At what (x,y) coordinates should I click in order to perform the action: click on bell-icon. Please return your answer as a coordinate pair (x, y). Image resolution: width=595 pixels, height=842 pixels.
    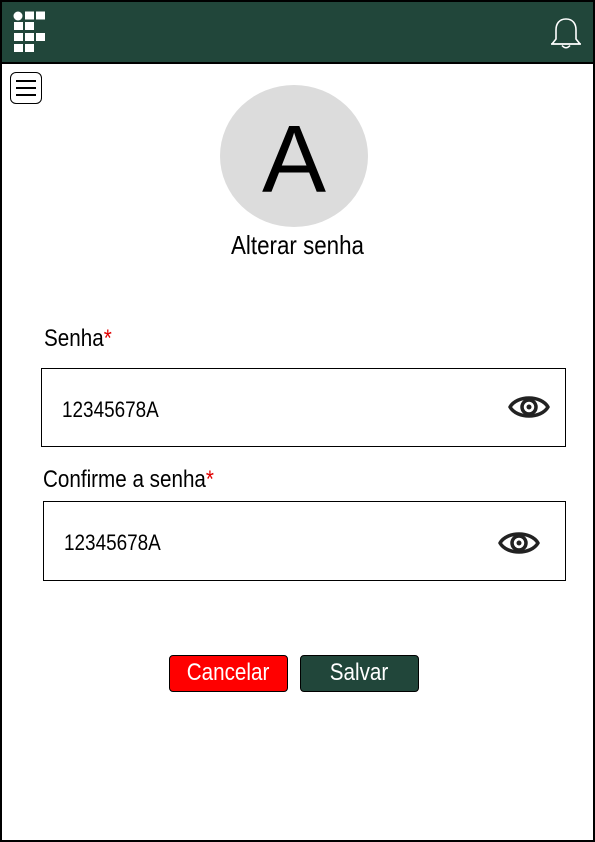
    Looking at the image, I should click on (566, 34).